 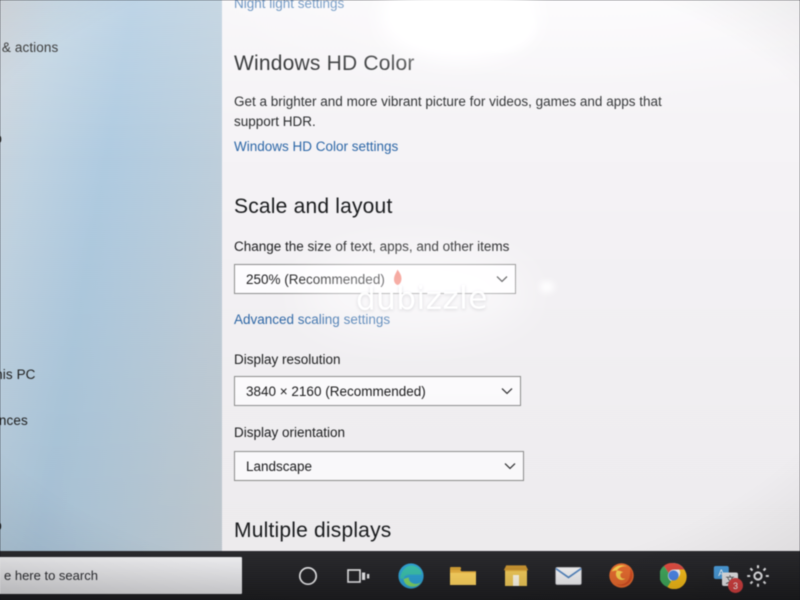 I want to click on night-light-settings-link: Night light settings, so click(x=289, y=5).